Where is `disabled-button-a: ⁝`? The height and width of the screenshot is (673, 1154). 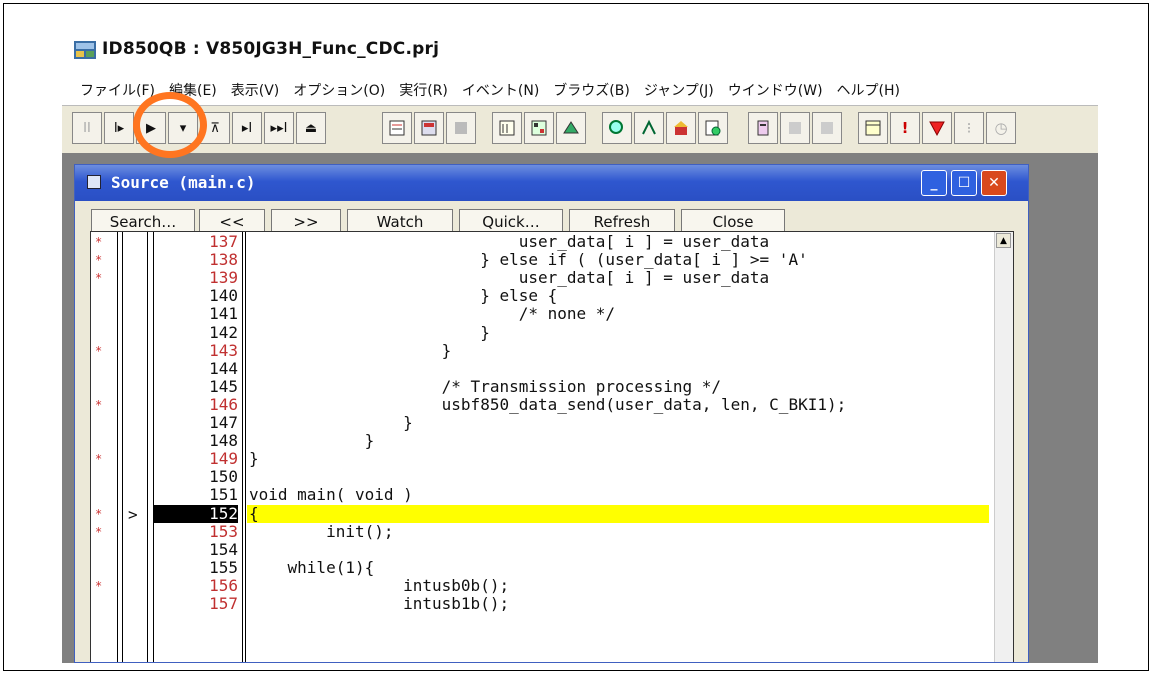
disabled-button-a: ⁝ is located at coordinates (969, 128).